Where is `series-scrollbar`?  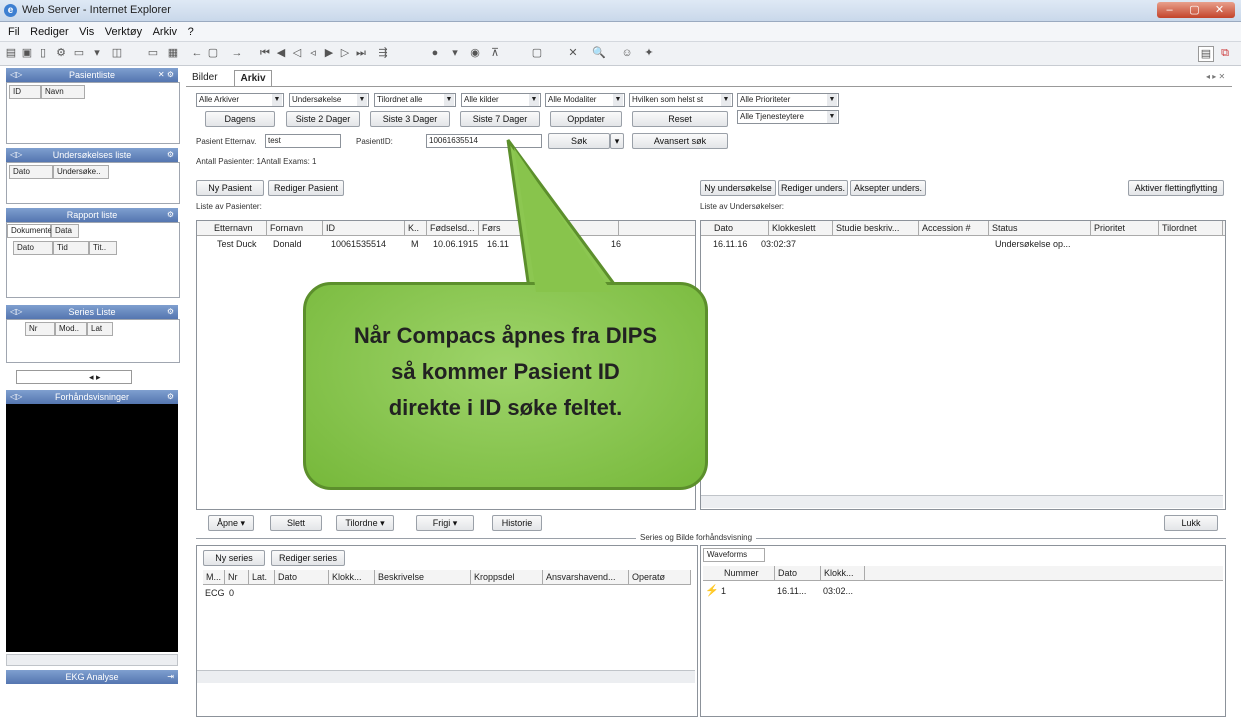 series-scrollbar is located at coordinates (446, 676).